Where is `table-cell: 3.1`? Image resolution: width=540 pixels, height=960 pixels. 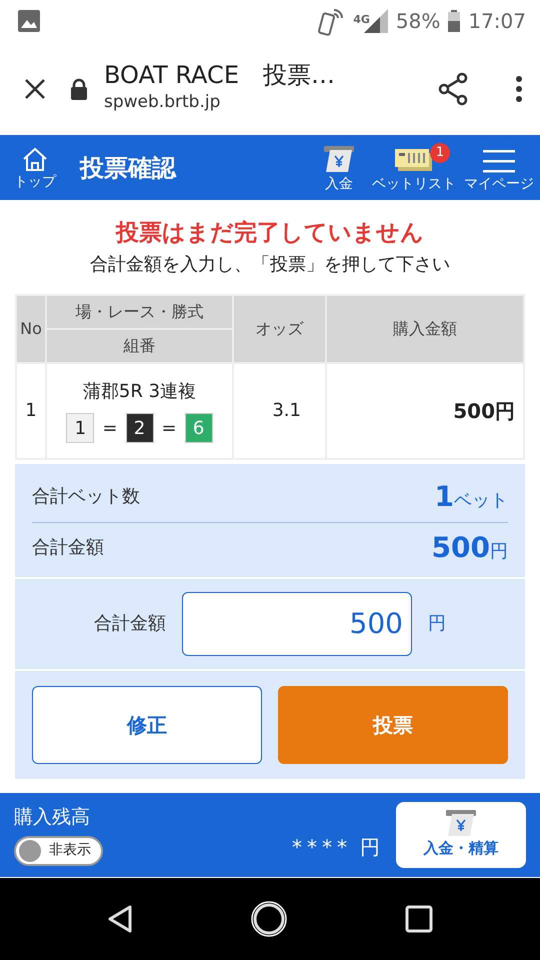 table-cell: 3.1 is located at coordinates (279, 410).